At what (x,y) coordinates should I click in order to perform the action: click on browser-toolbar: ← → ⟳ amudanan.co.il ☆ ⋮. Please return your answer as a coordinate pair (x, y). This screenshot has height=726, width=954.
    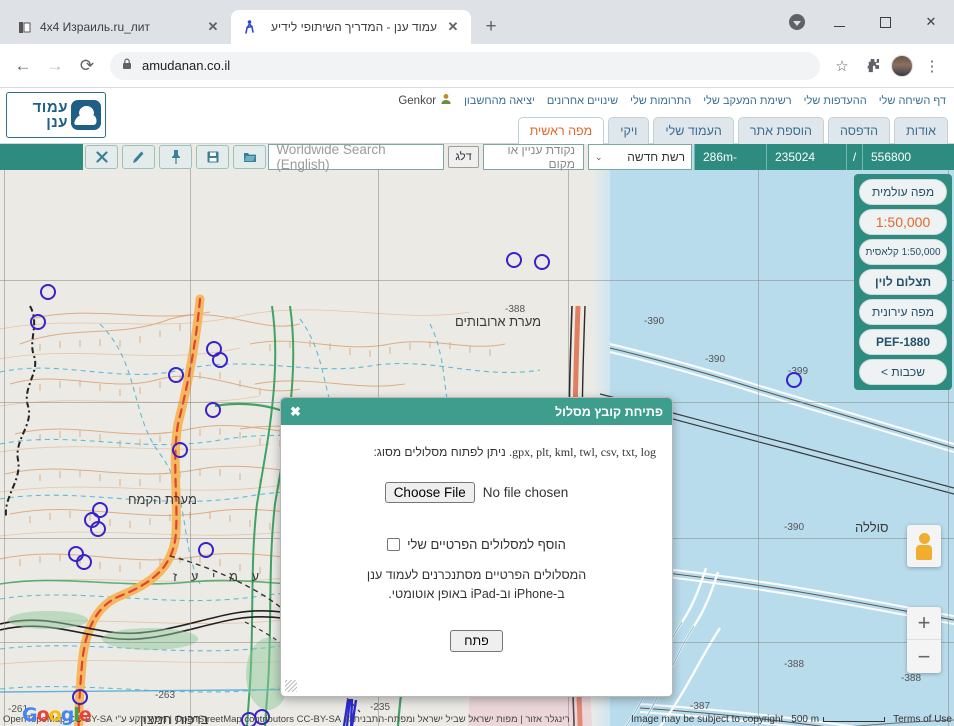
    Looking at the image, I should click on (477, 66).